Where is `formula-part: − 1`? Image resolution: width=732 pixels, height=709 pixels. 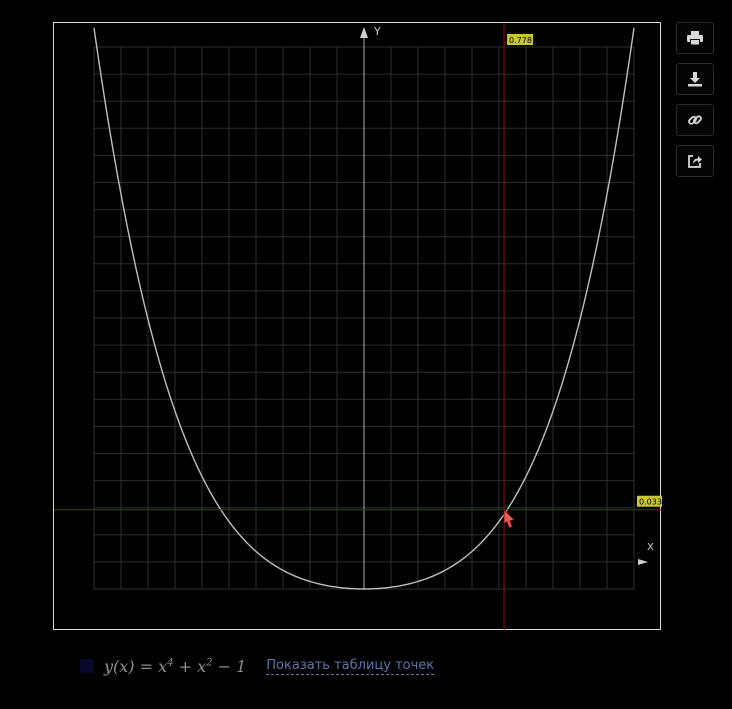 formula-part: − 1 is located at coordinates (229, 666).